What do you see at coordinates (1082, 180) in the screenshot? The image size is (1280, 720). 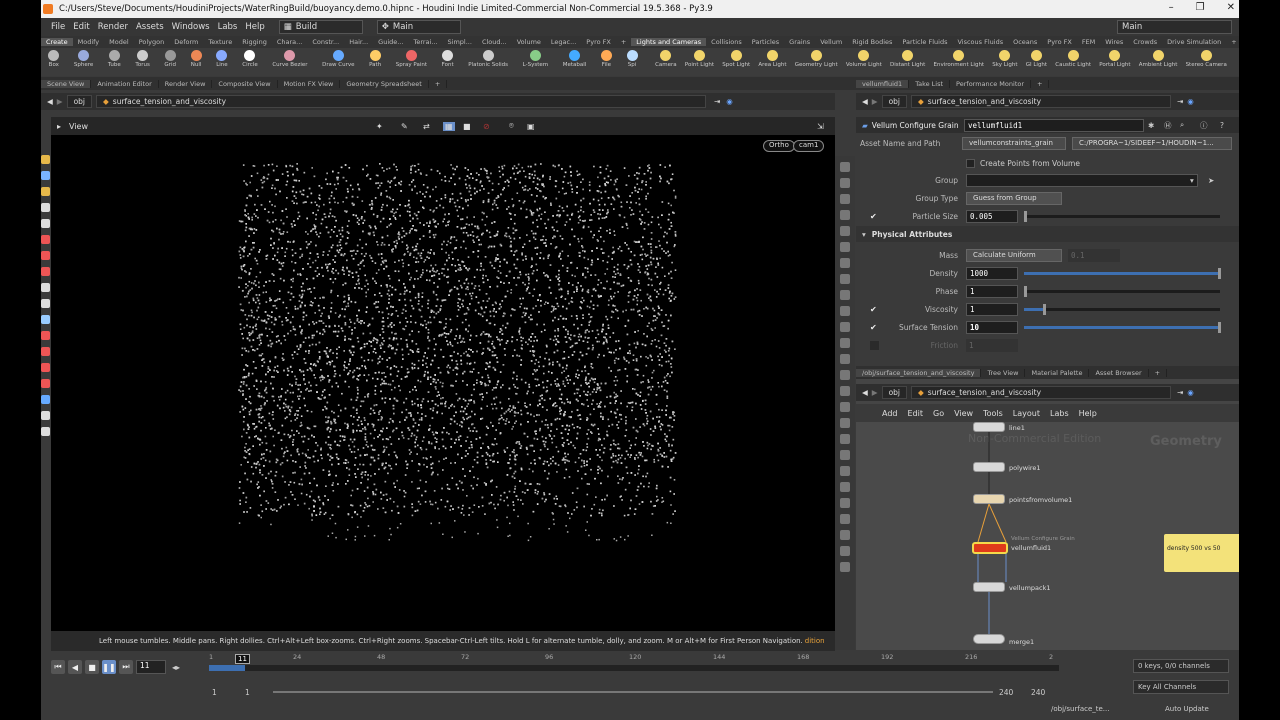 I see `group-field` at bounding box center [1082, 180].